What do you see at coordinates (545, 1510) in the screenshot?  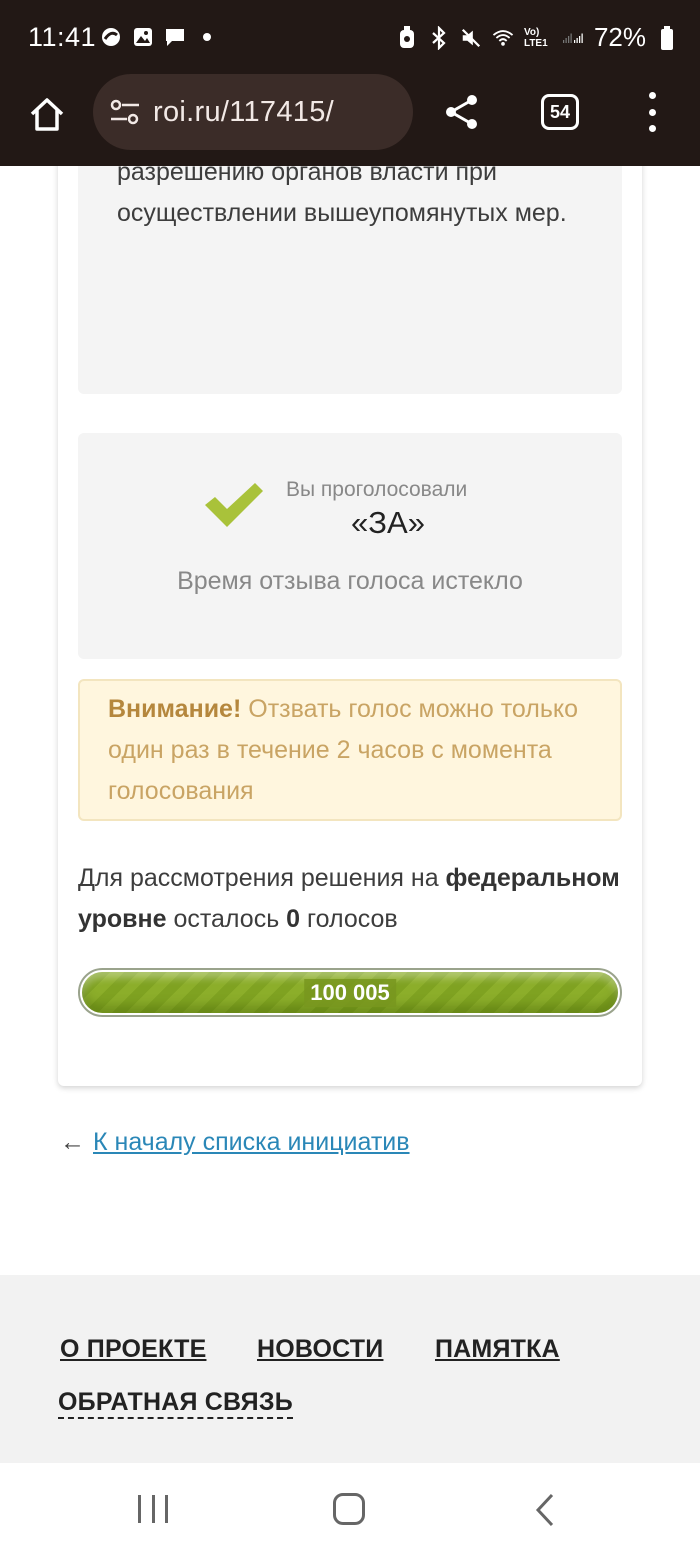 I see `system-back-button` at bounding box center [545, 1510].